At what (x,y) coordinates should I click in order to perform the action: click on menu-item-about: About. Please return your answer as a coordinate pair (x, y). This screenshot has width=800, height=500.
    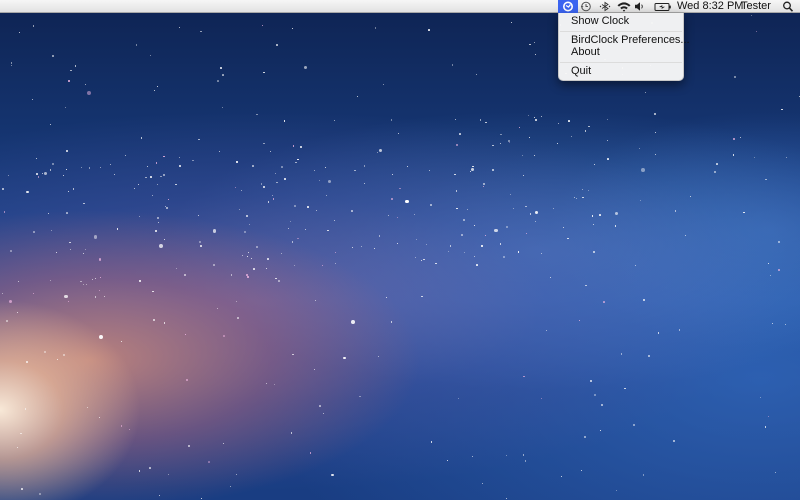
    Looking at the image, I should click on (621, 52).